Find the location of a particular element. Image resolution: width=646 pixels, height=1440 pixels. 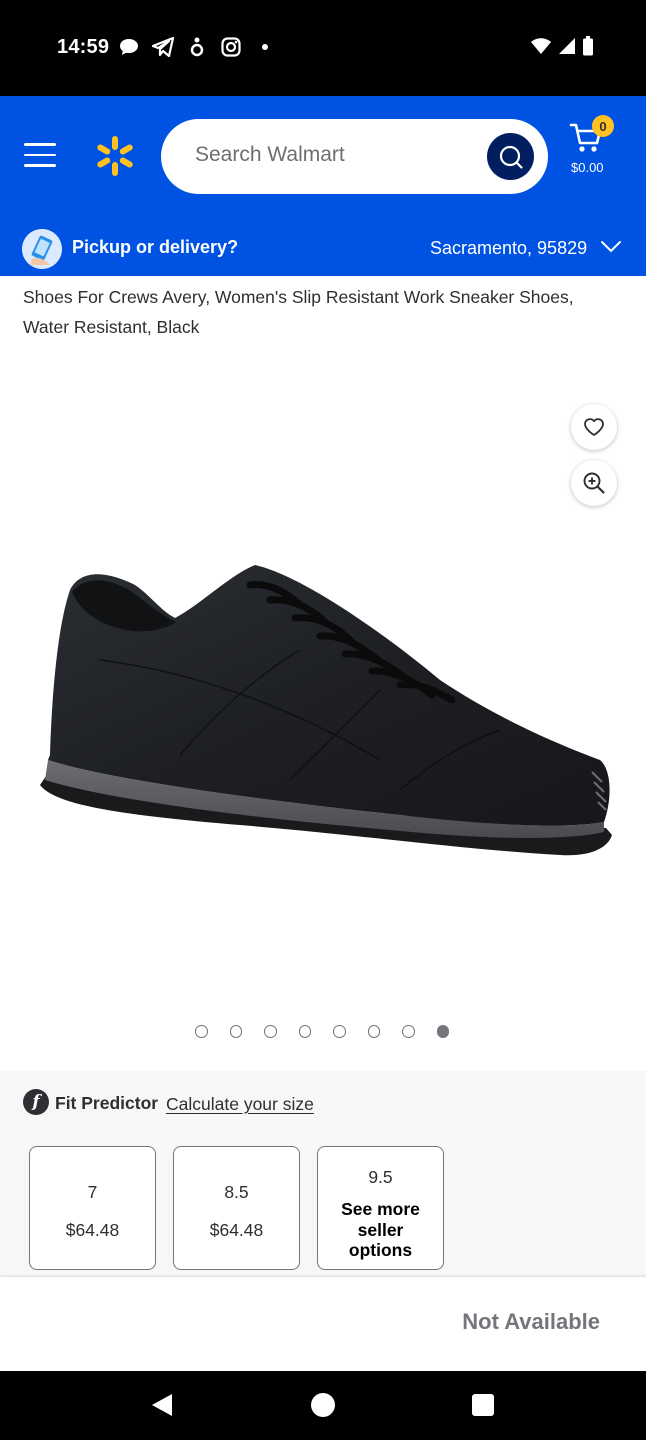

chevron-down-icon is located at coordinates (611, 247).